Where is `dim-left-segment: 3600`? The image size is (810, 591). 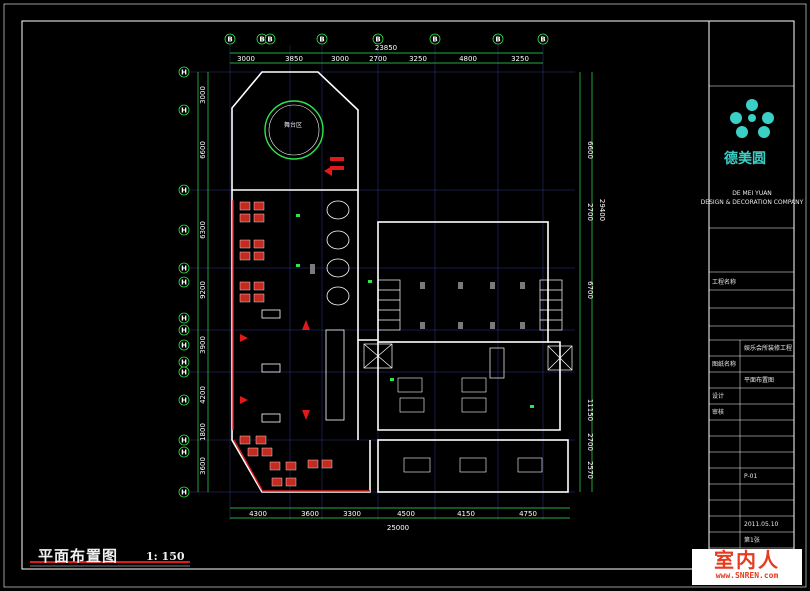 dim-left-segment: 3600 is located at coordinates (203, 466).